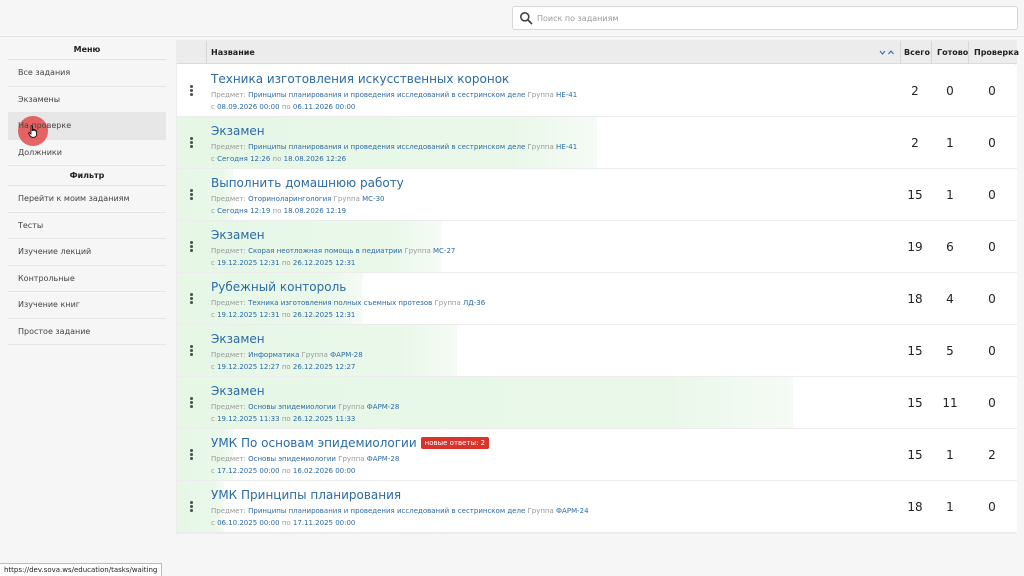 This screenshot has height=576, width=1024. I want to click on search-box, so click(765, 18).